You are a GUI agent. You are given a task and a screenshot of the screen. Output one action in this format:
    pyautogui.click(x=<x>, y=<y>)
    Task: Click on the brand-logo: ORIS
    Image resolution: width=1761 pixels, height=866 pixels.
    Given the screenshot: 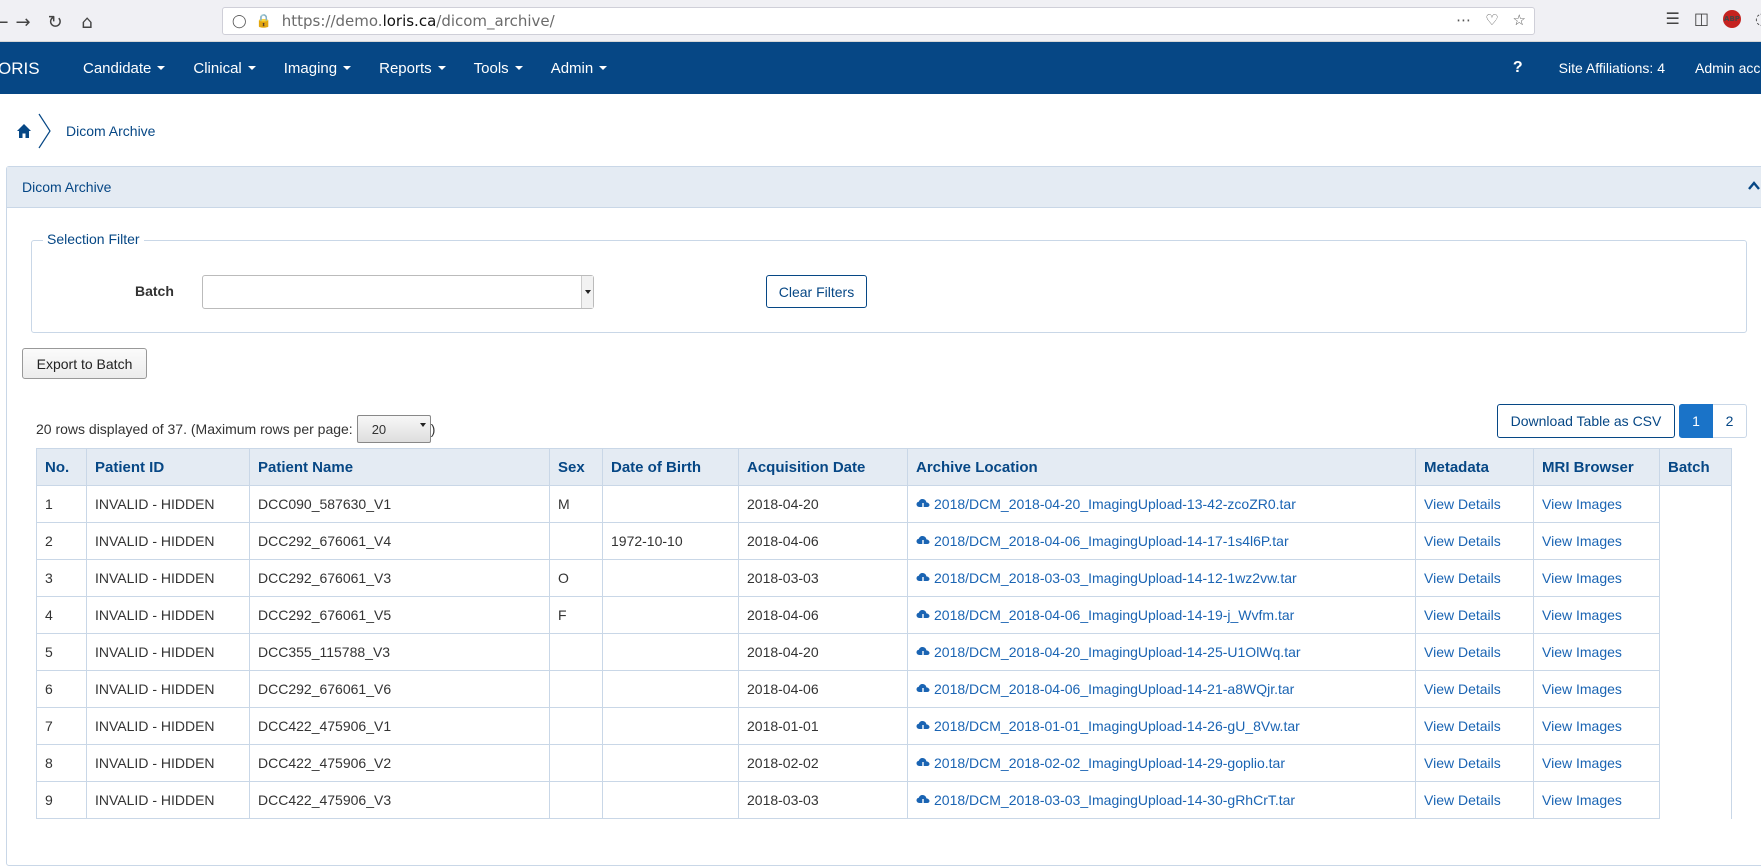 What is the action you would take?
    pyautogui.click(x=20, y=69)
    